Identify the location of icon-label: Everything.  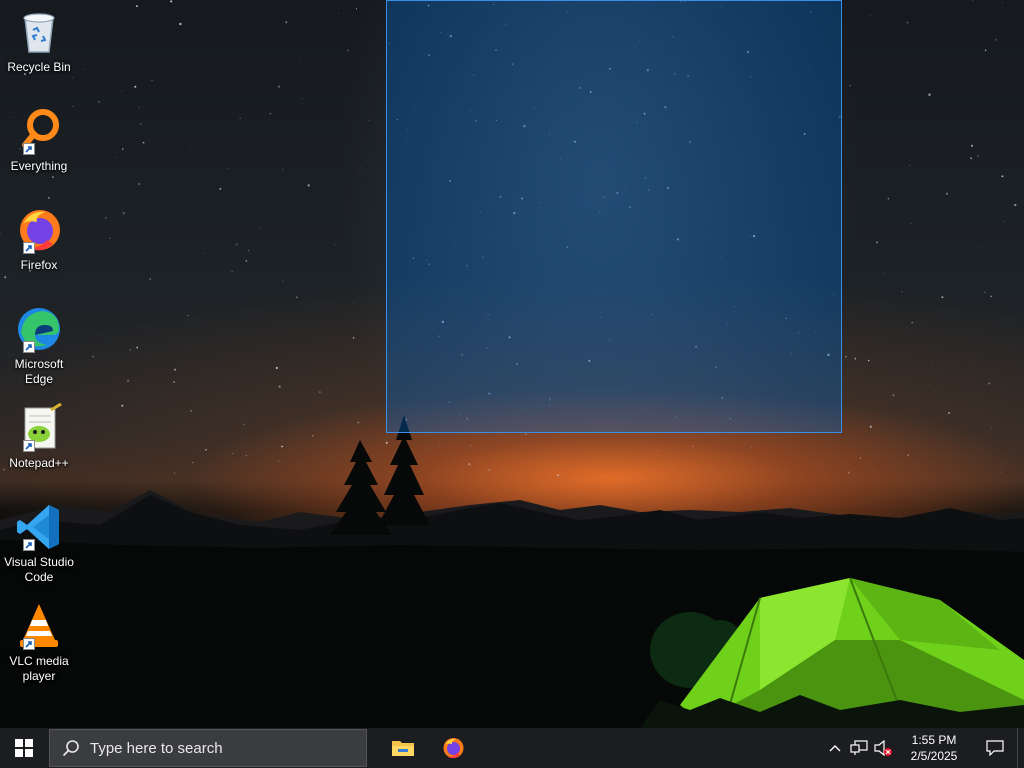
(39, 166).